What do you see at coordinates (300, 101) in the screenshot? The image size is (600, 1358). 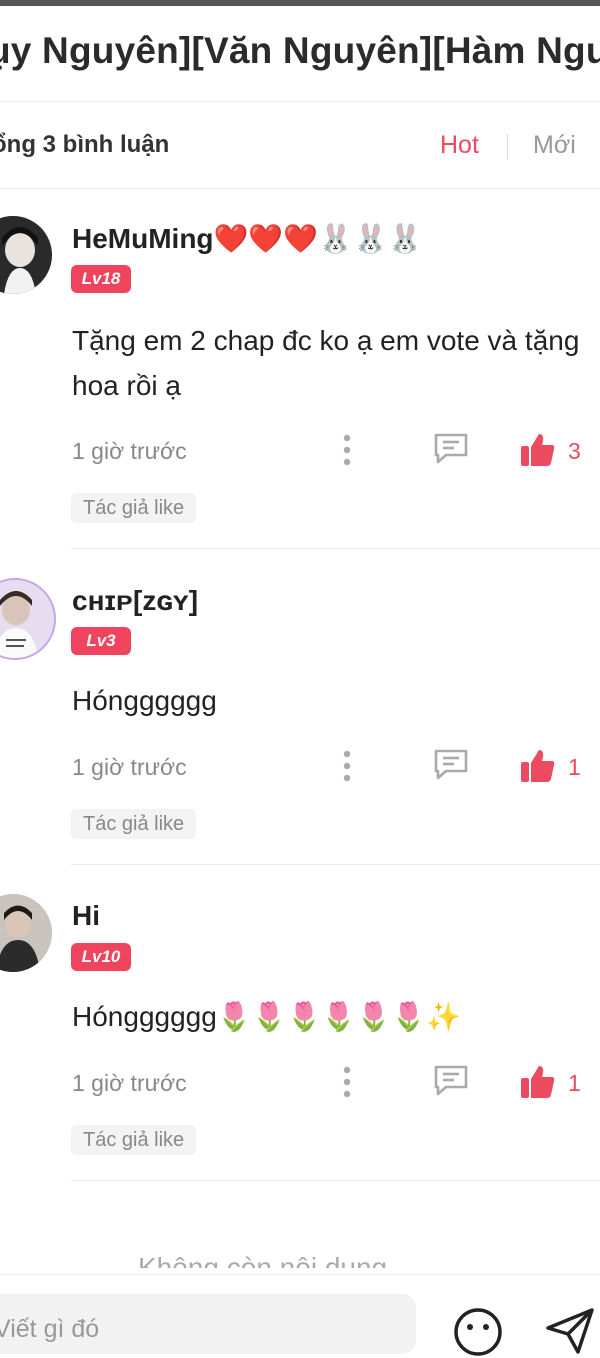 I see `header-divider` at bounding box center [300, 101].